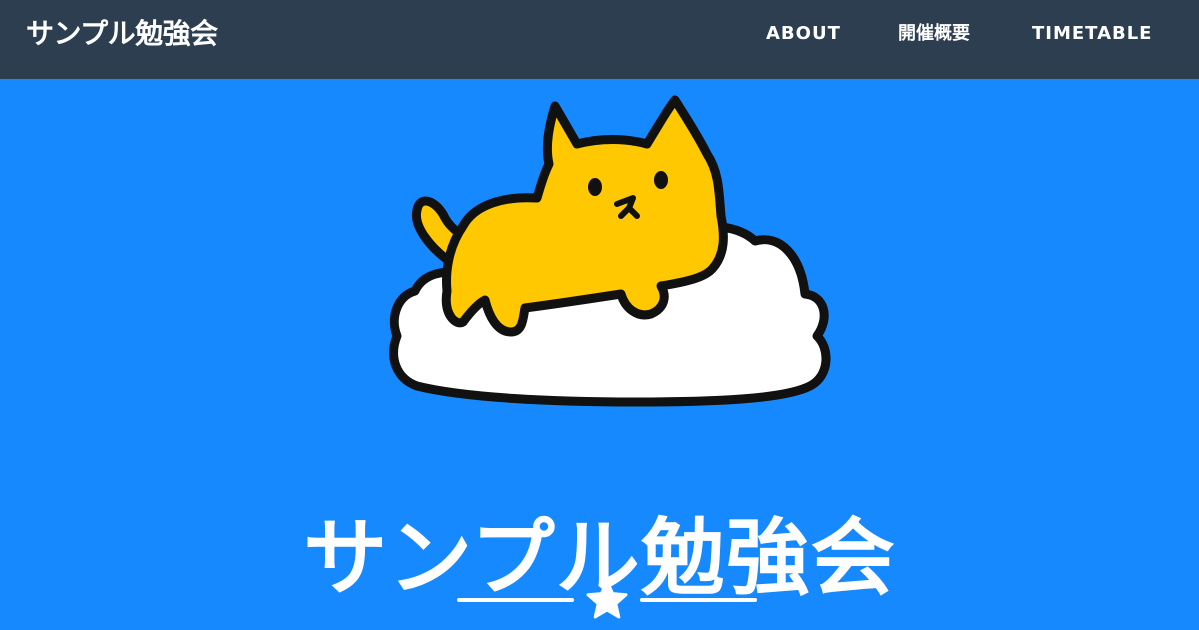 The image size is (1199, 630). Describe the element at coordinates (595, 187) in the screenshot. I see `cat-left-eye` at that location.